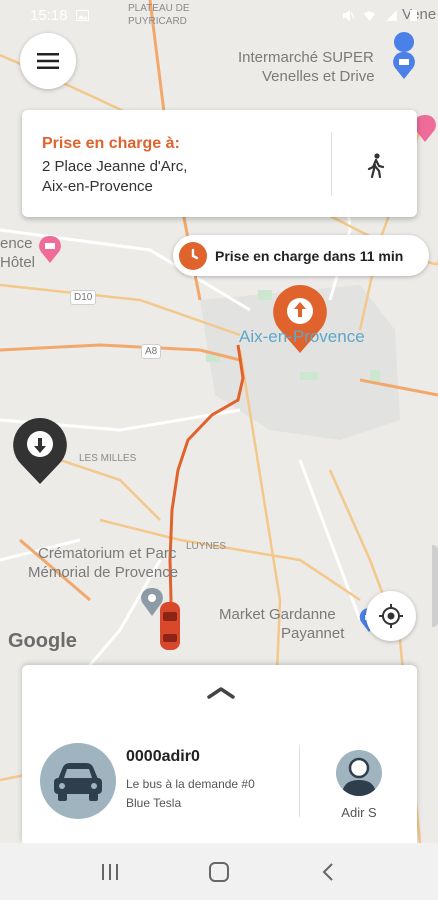 Image resolution: width=438 pixels, height=900 pixels. Describe the element at coordinates (108, 458) in the screenshot. I see `map-label-les-milles: LES MILLES` at that location.